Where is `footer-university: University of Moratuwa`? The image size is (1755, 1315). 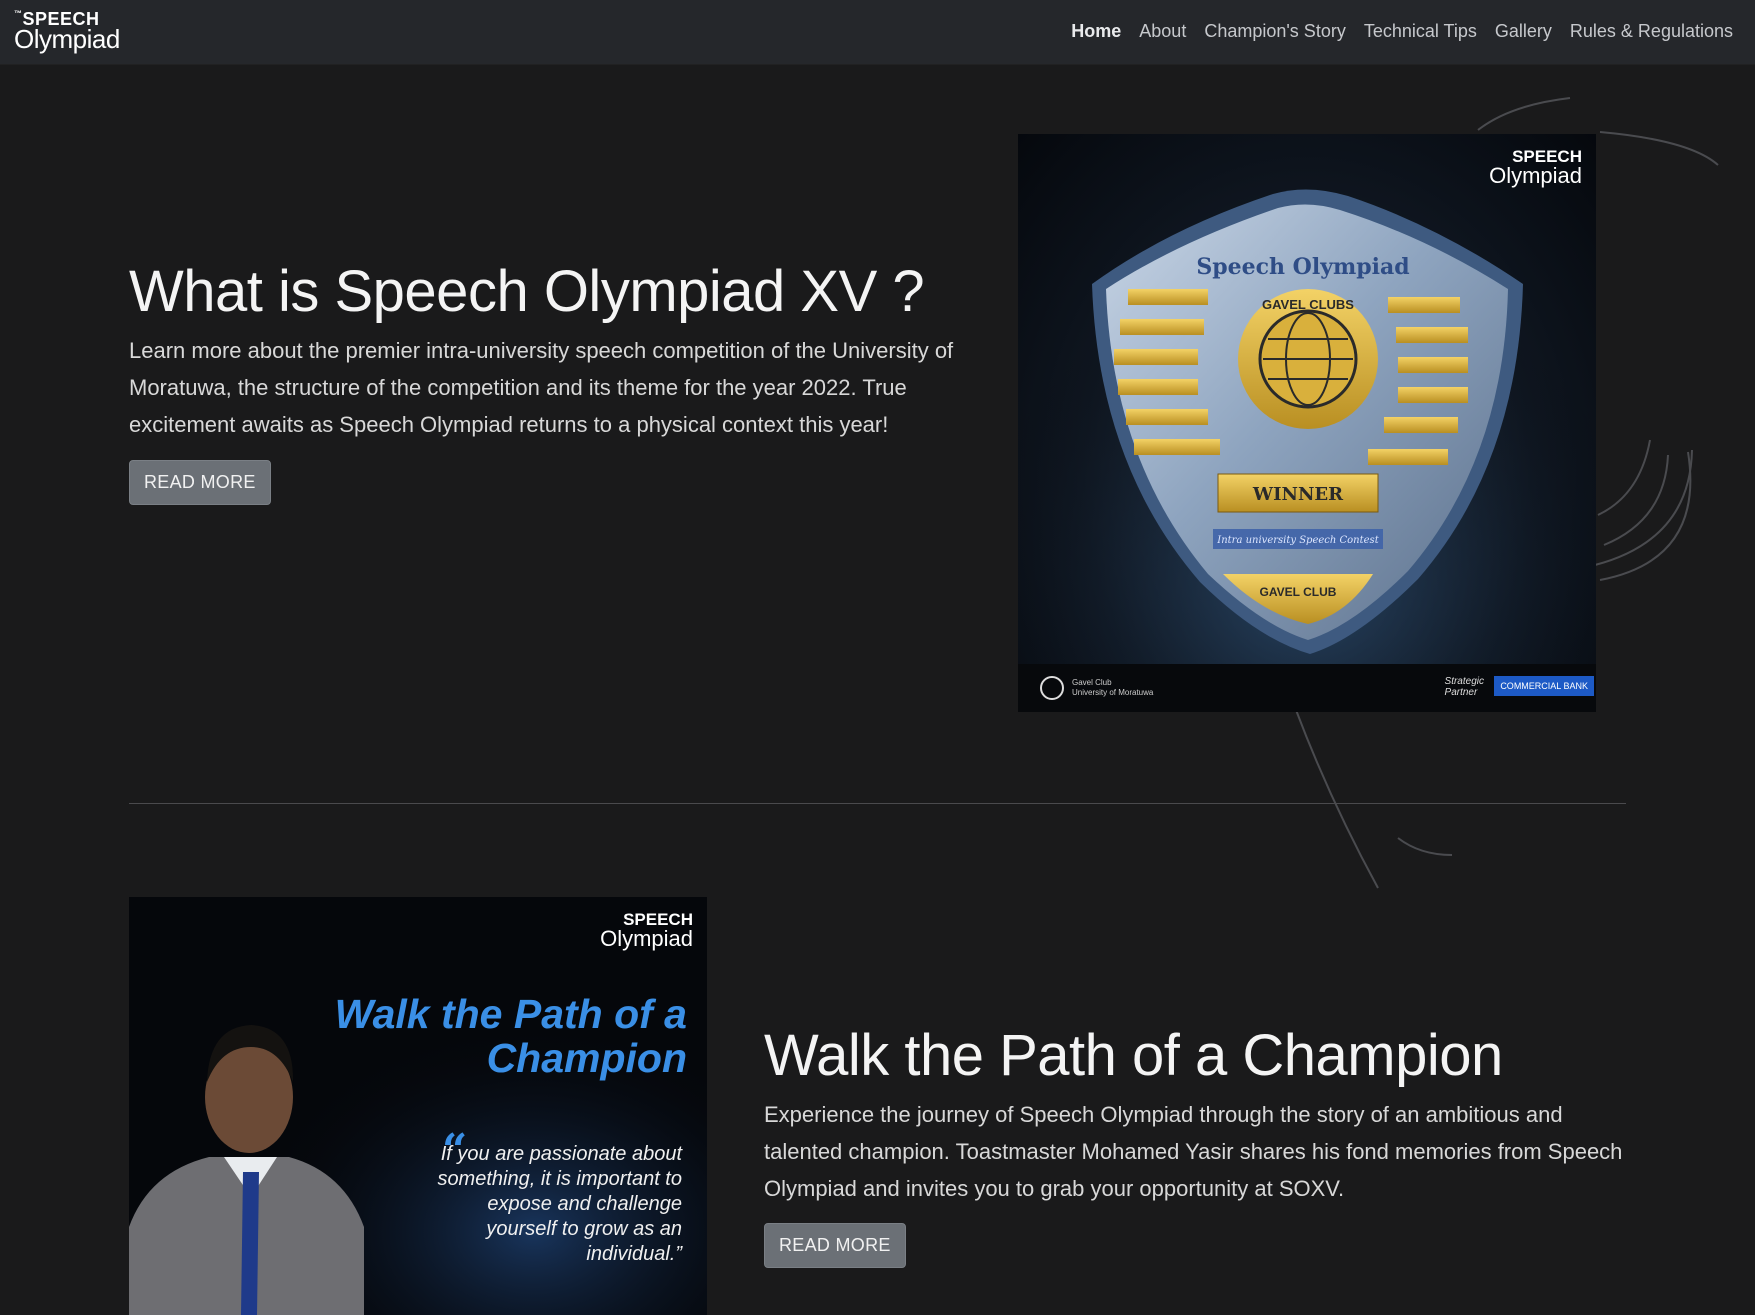 footer-university: University of Moratuwa is located at coordinates (1113, 692).